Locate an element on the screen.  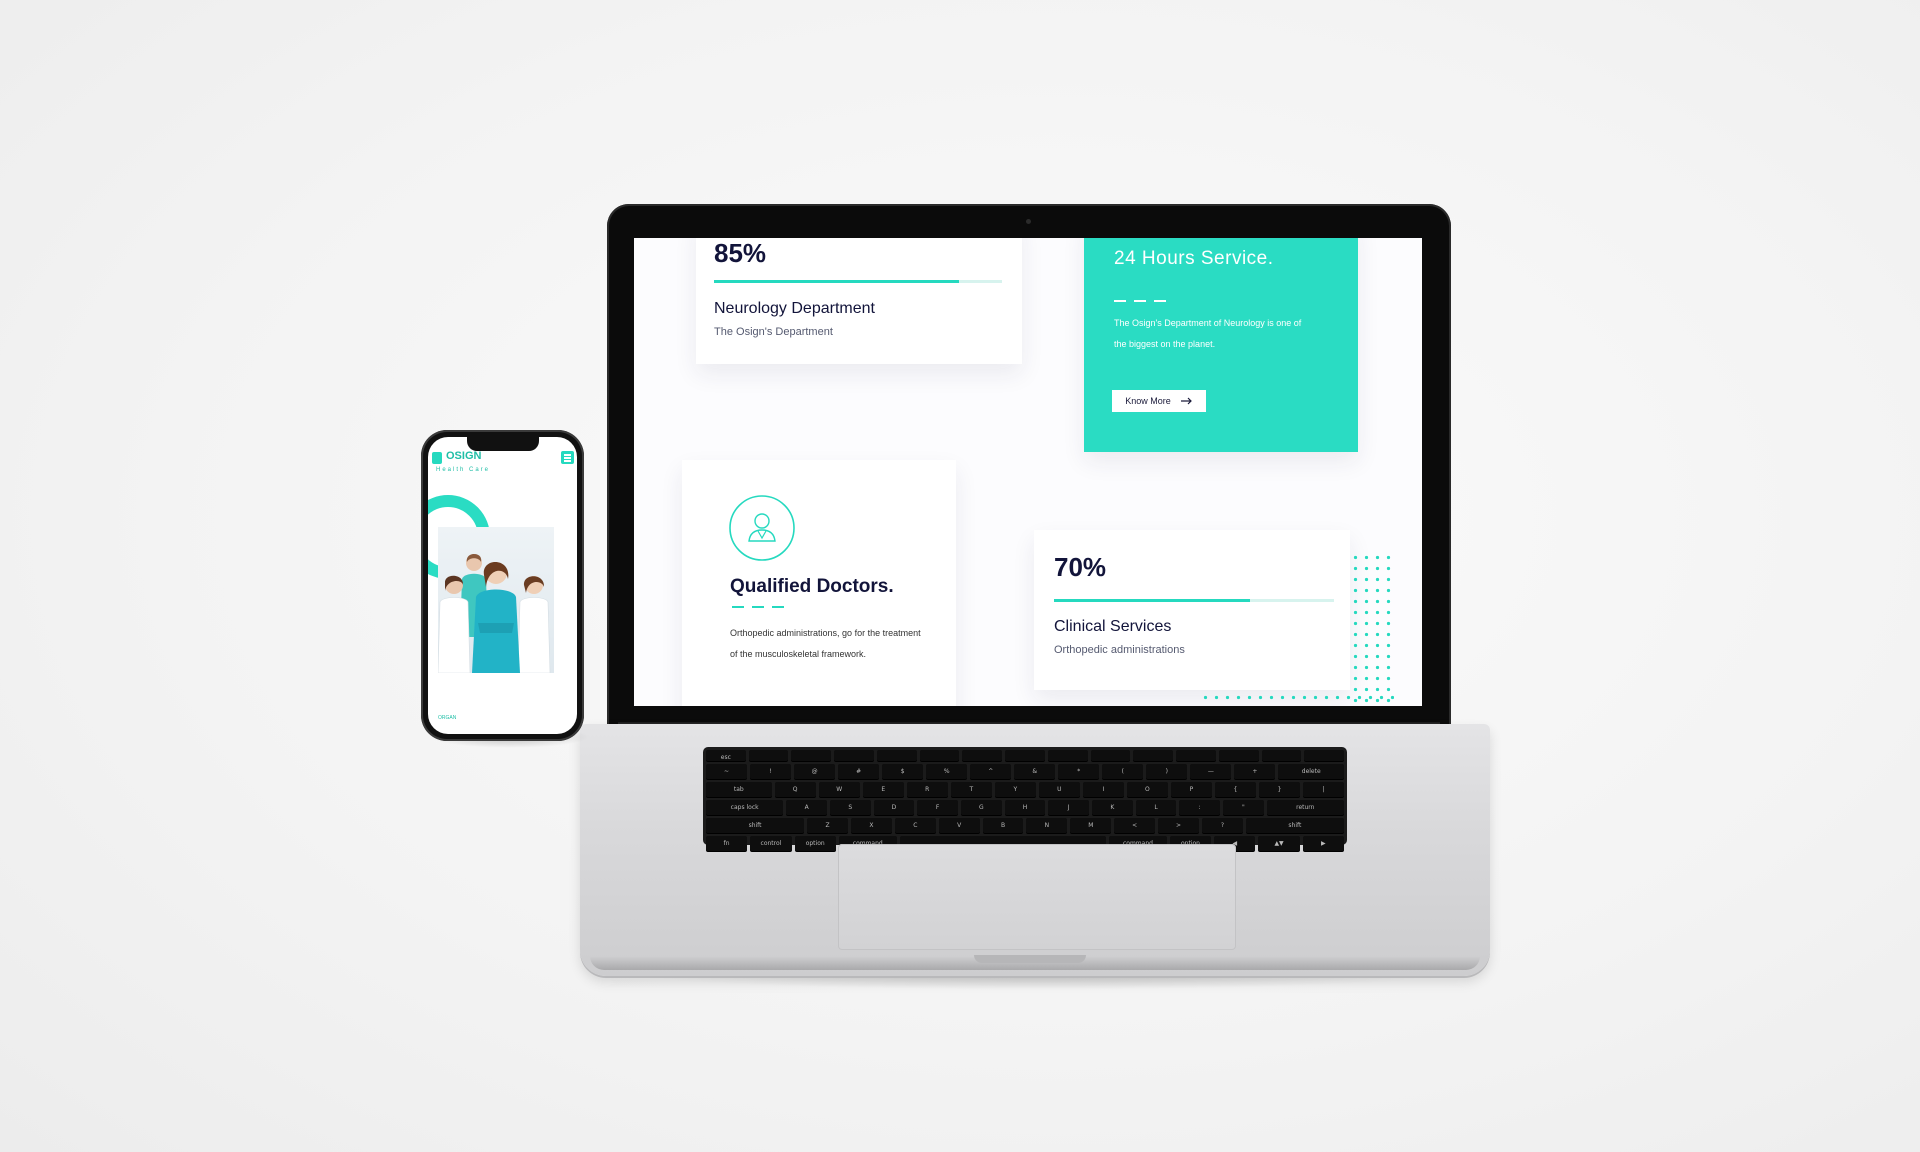
phone-notch is located at coordinates (503, 444).